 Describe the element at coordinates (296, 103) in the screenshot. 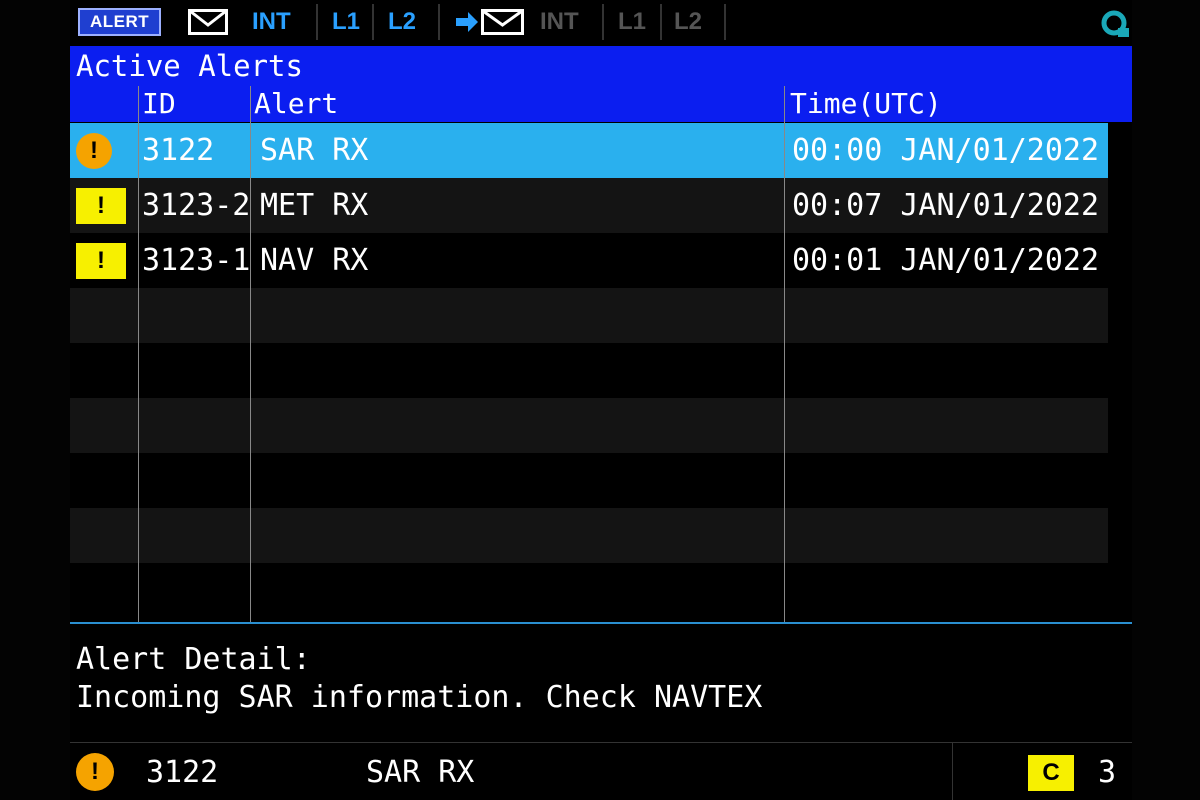

I see `column-header-alert: Alert` at that location.